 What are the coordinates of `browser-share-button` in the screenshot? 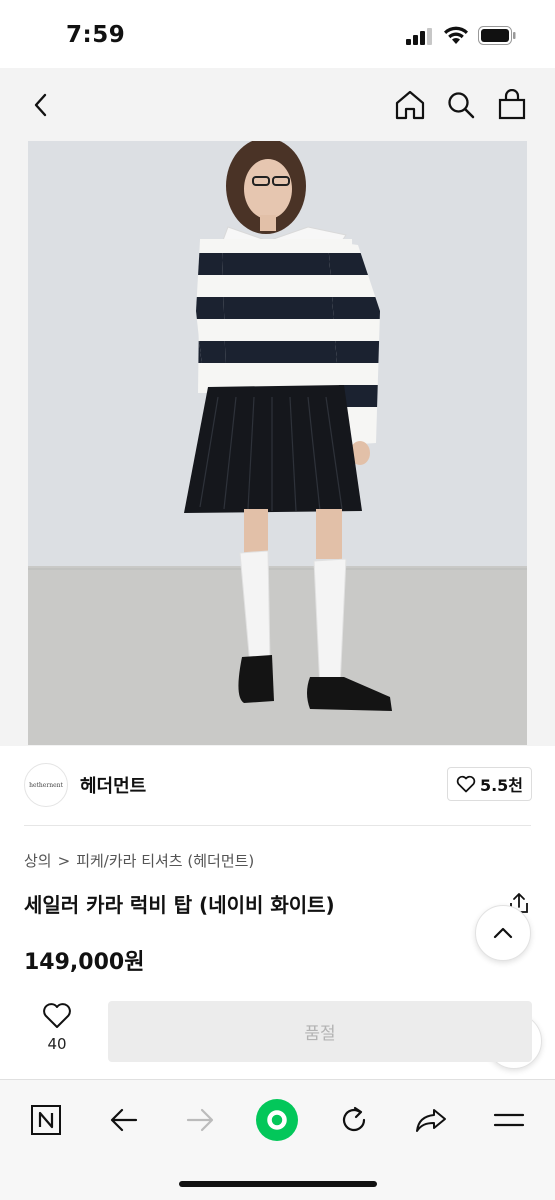 It's located at (431, 1120).